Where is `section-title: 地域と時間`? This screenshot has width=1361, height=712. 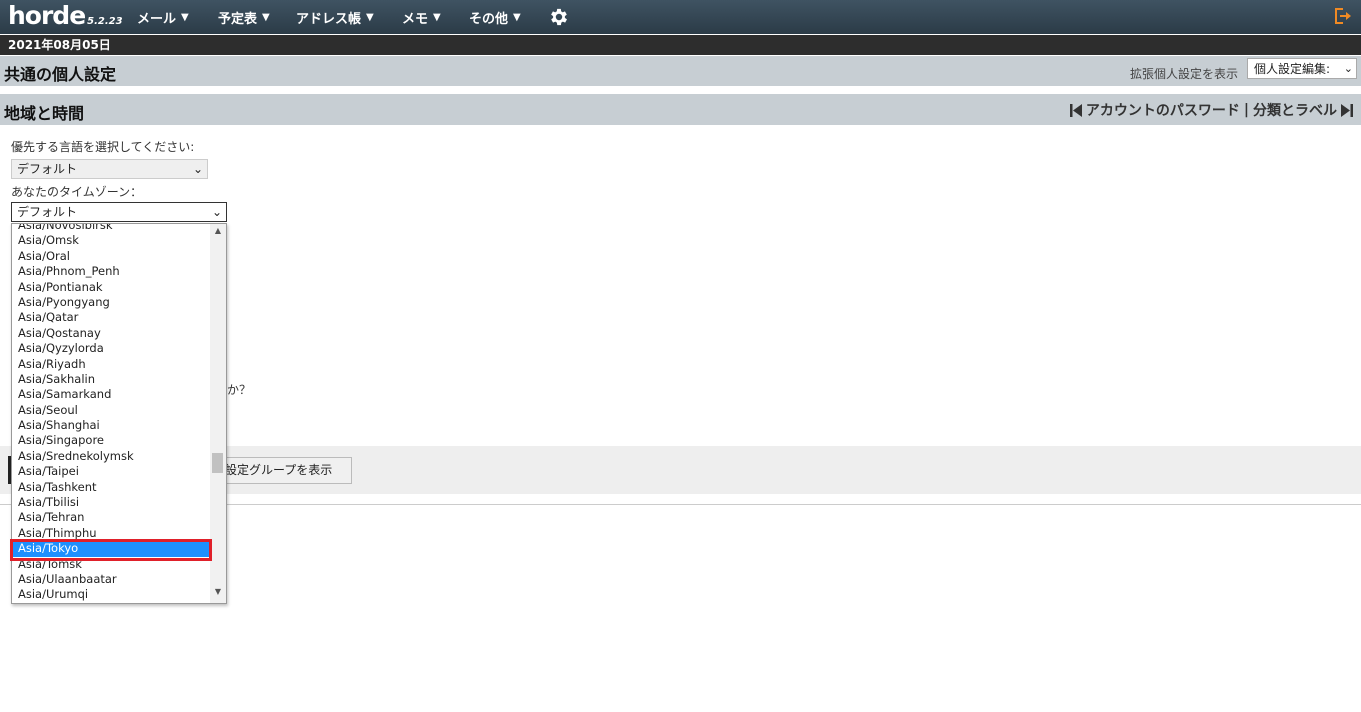
section-title: 地域と時間 is located at coordinates (44, 113).